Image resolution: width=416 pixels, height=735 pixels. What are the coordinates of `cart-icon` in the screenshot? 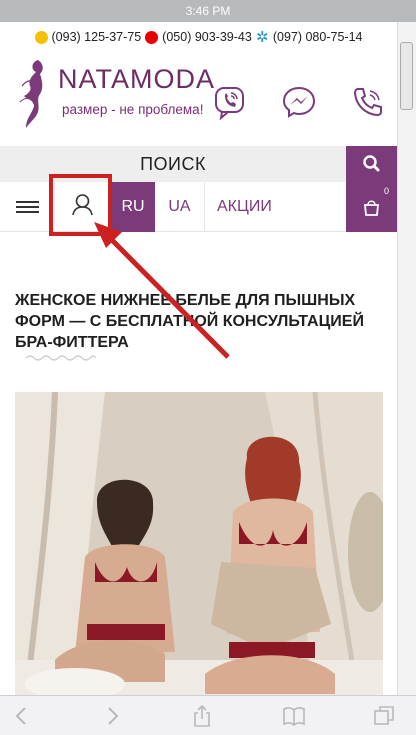 It's located at (371, 208).